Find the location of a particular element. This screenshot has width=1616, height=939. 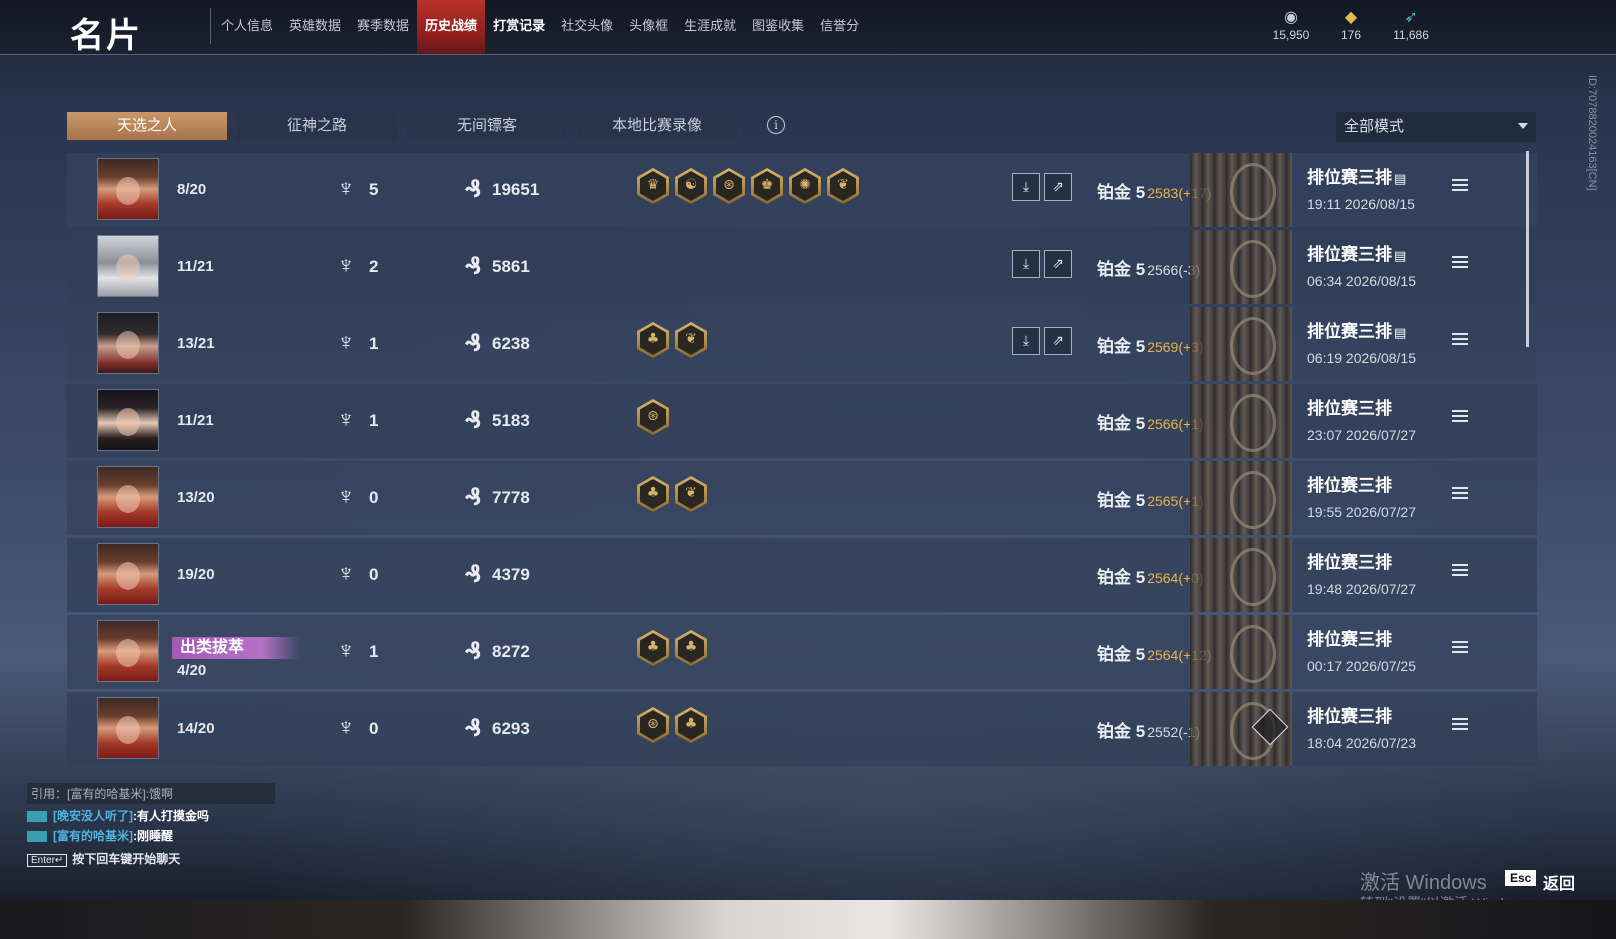

tab: 天选之人 is located at coordinates (147, 126).